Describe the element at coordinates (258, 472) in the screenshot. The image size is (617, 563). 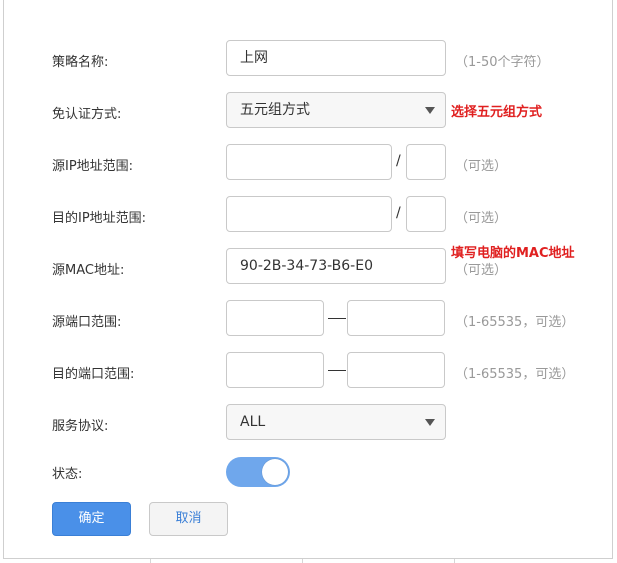
I see `status-toggle` at that location.